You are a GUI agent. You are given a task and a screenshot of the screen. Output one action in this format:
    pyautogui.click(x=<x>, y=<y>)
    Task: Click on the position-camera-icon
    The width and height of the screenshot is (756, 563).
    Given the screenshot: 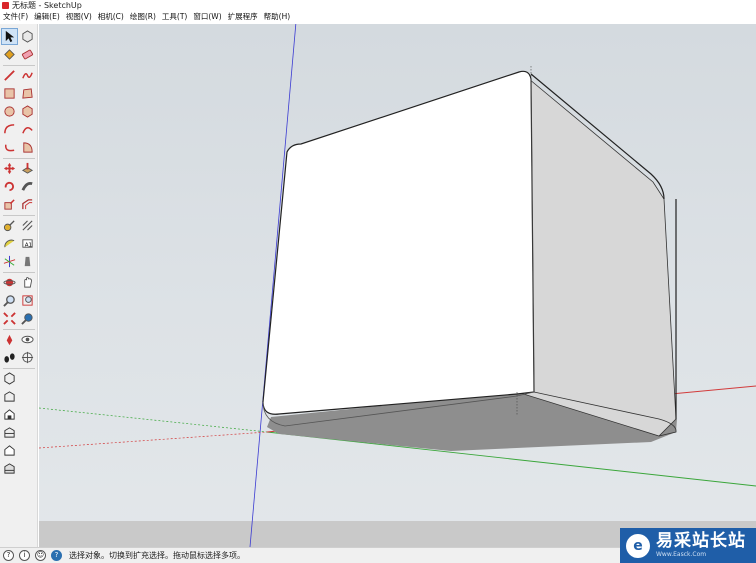 What is the action you would take?
    pyautogui.click(x=9, y=339)
    